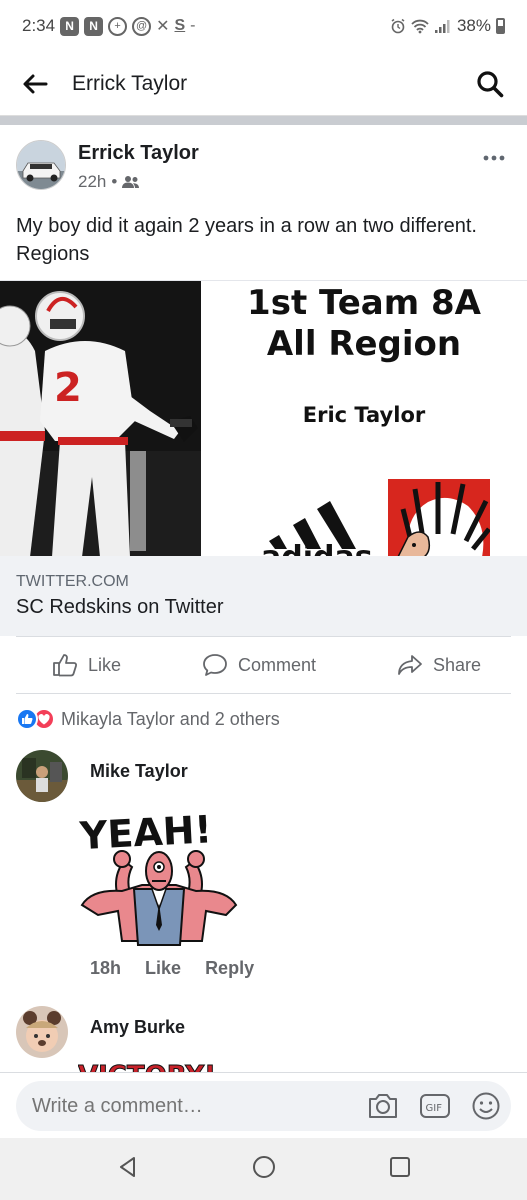 This screenshot has width=527, height=1200. What do you see at coordinates (399, 1166) in the screenshot?
I see `square-recents-icon` at bounding box center [399, 1166].